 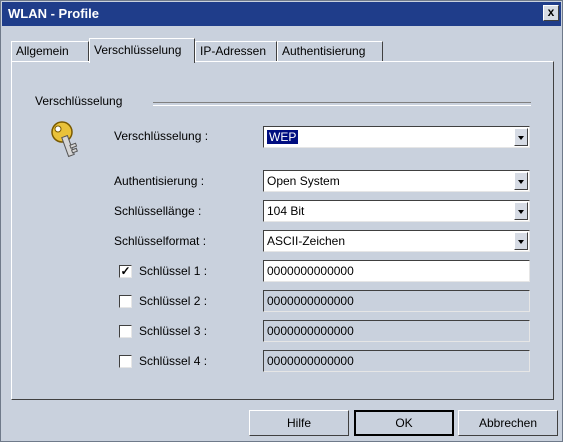 I want to click on authentication-select: Open System, so click(x=396, y=181).